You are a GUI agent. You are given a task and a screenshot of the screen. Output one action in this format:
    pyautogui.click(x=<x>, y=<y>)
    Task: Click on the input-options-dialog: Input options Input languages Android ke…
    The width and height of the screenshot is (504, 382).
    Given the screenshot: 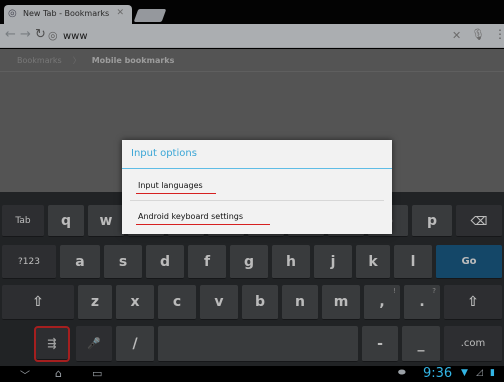 What is the action you would take?
    pyautogui.click(x=257, y=187)
    